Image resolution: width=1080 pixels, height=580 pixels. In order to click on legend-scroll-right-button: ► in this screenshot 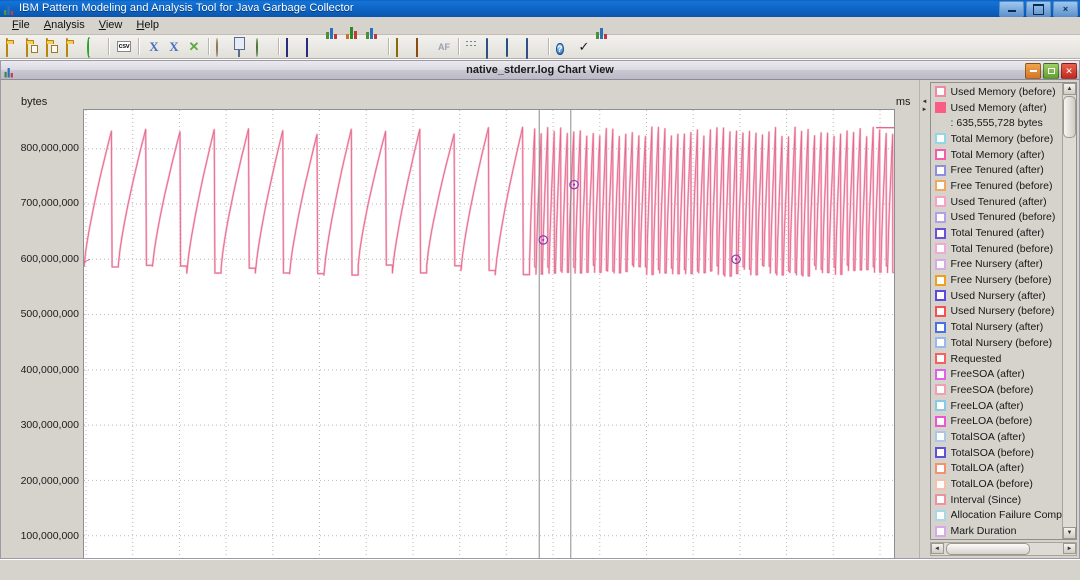, I will do `click(1069, 549)`.